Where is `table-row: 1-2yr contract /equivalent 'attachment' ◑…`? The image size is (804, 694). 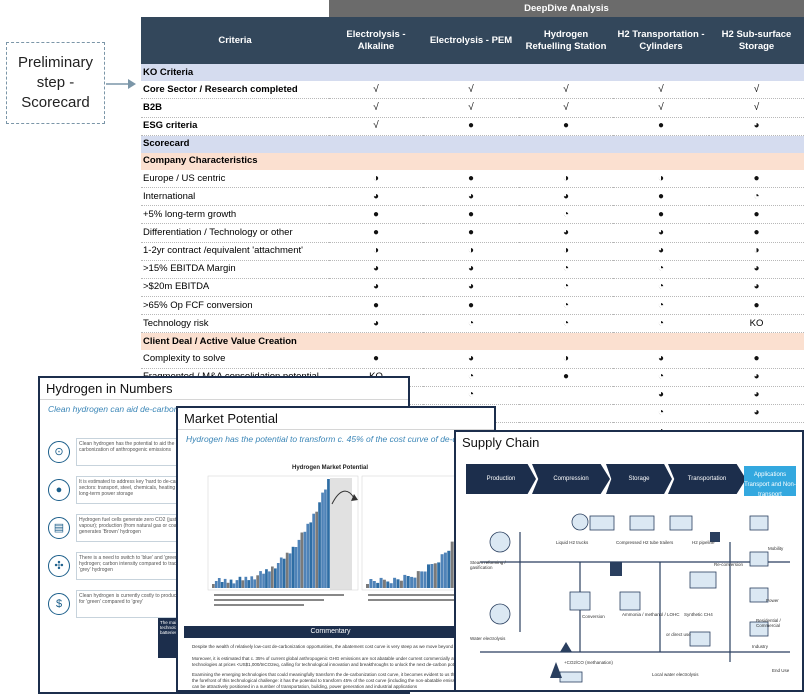
table-row: 1-2yr contract /equivalent 'attachment' ◑… is located at coordinates (472, 251).